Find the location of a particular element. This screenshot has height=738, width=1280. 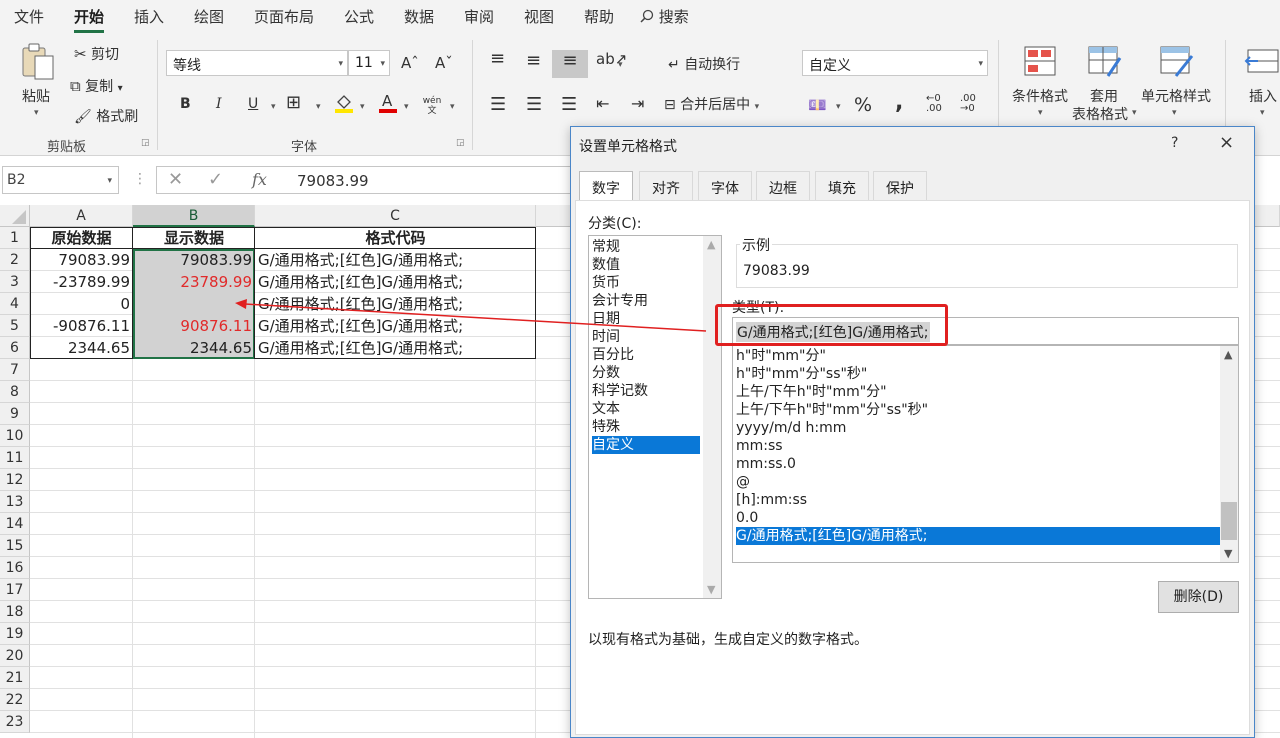

category-item: 科学记数 is located at coordinates (646, 391).